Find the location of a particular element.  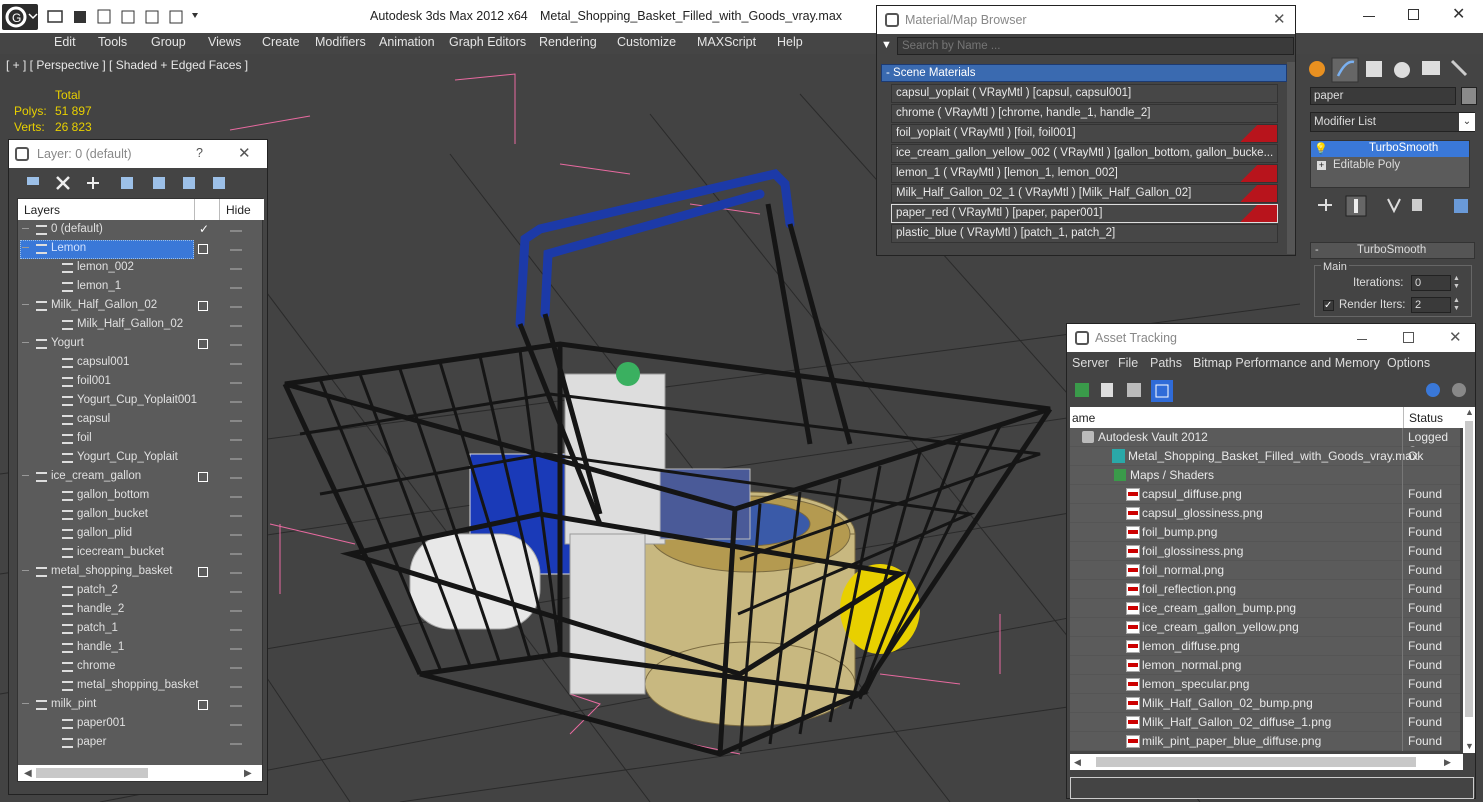

layer-dialog-titlebar: Layer: 0 (default) ? ✕ is located at coordinates (138, 154).